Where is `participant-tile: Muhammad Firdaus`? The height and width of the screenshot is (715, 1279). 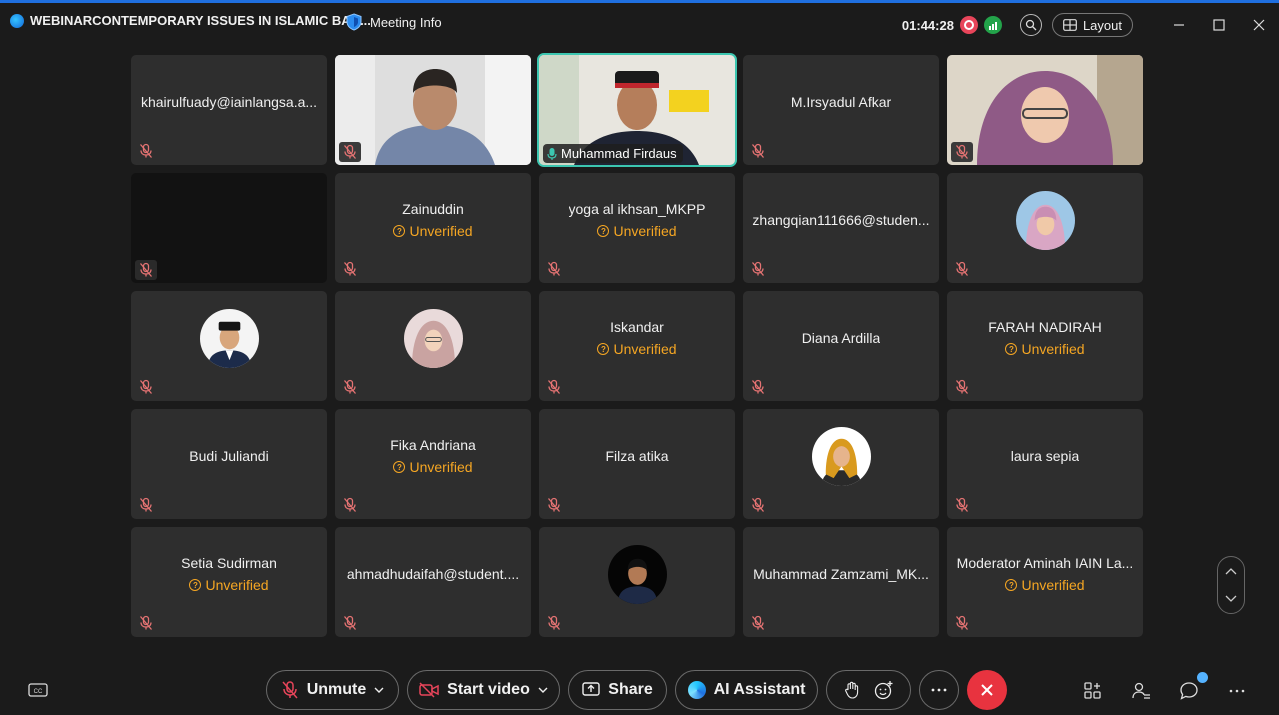
participant-tile: Muhammad Firdaus is located at coordinates (637, 110).